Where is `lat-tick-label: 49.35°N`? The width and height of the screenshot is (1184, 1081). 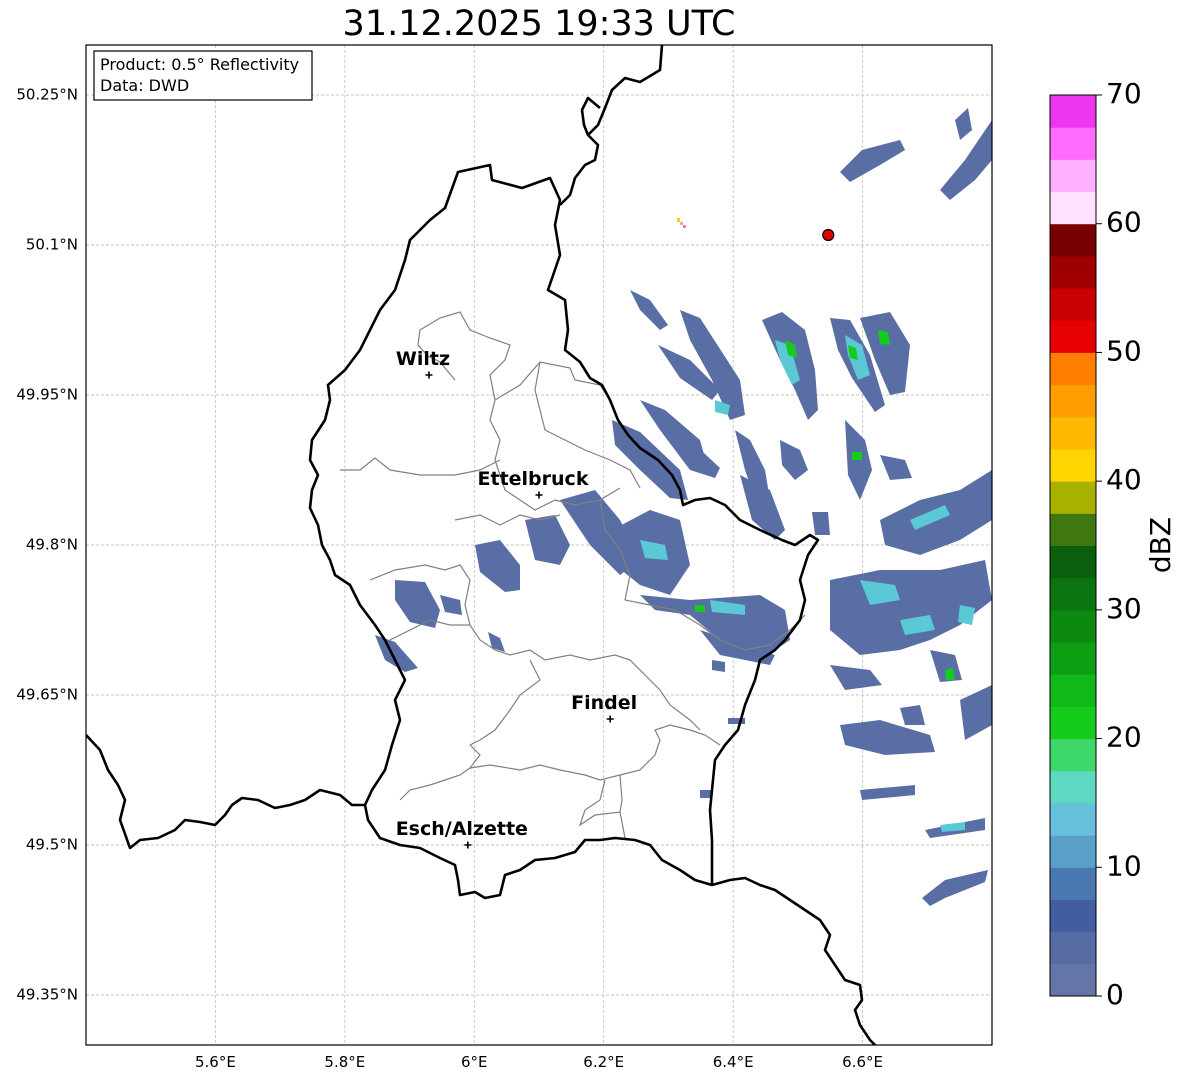
lat-tick-label: 49.35°N is located at coordinates (47, 995).